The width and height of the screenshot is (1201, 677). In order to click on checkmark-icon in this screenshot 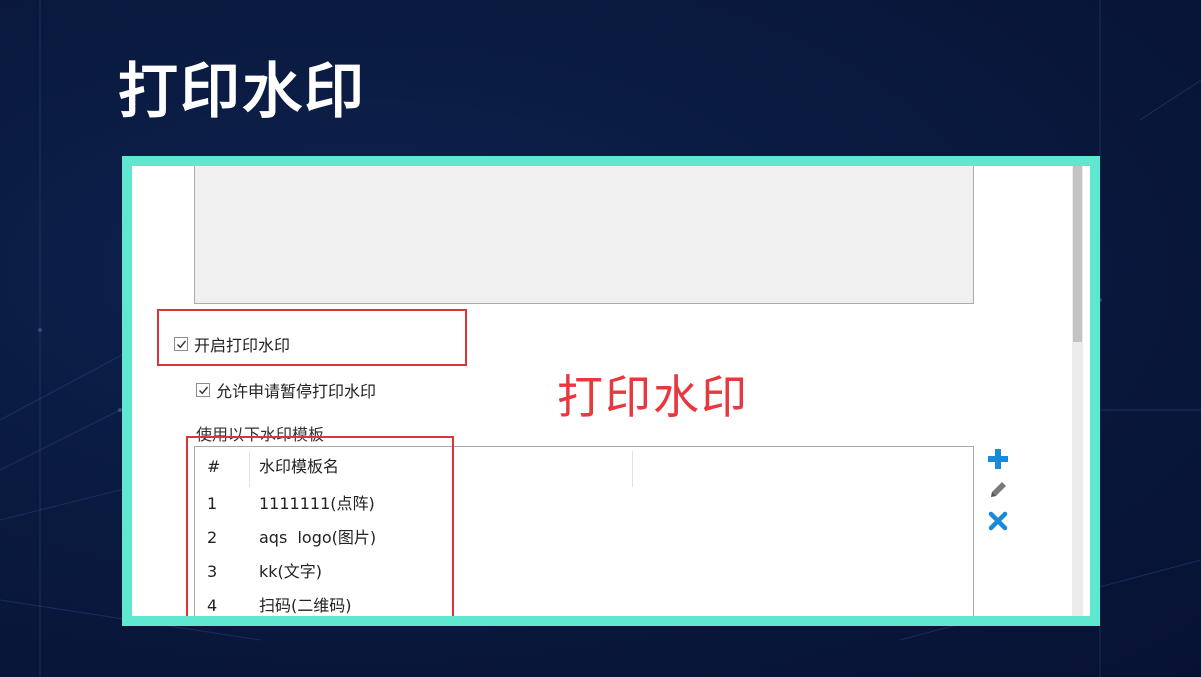, I will do `click(204, 390)`.